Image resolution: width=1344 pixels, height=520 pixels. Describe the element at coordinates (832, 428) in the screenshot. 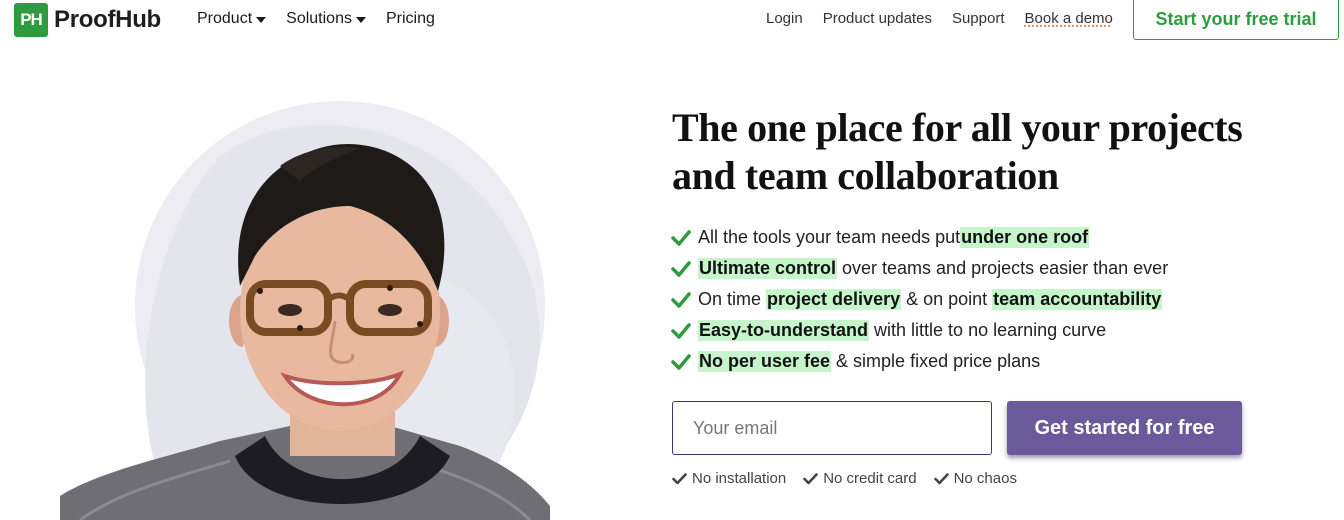

I see `email-input` at that location.